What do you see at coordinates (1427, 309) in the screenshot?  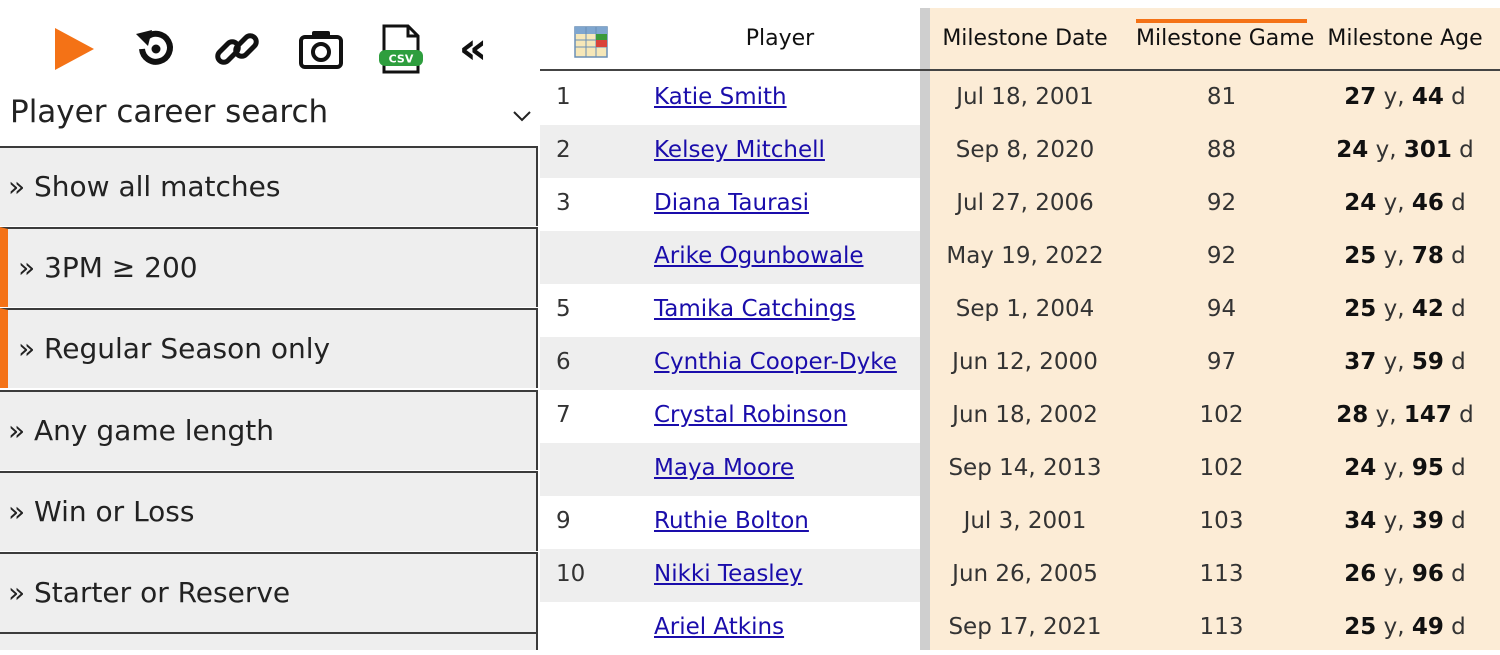 I see `age-days: 42` at bounding box center [1427, 309].